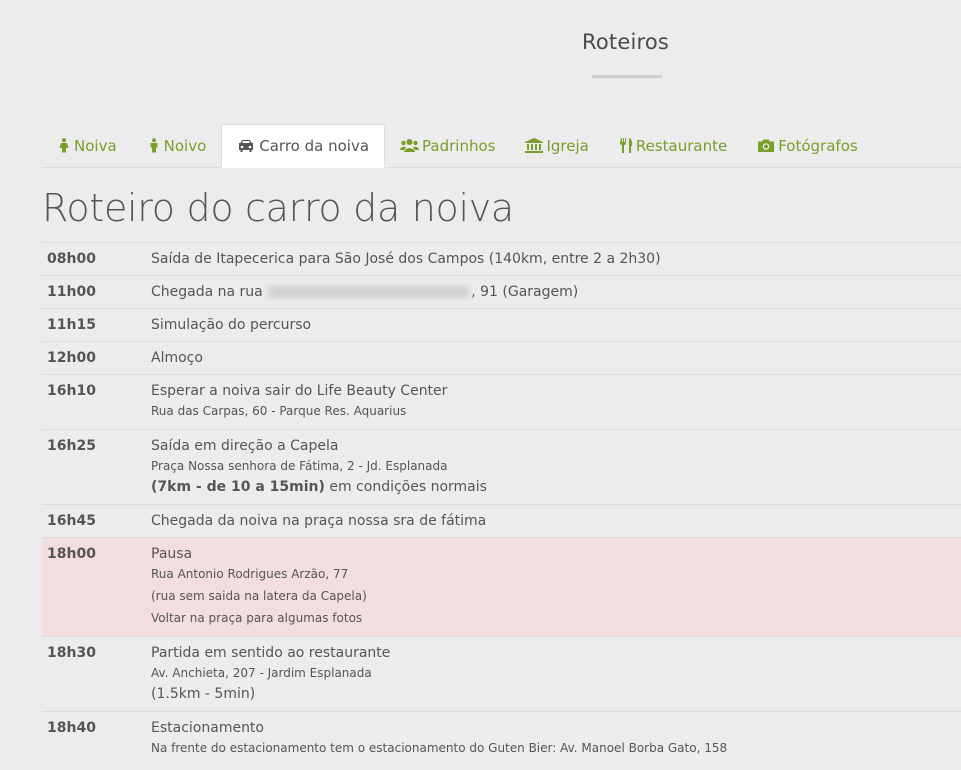 The height and width of the screenshot is (770, 961). I want to click on row-time: 18h30, so click(71, 653).